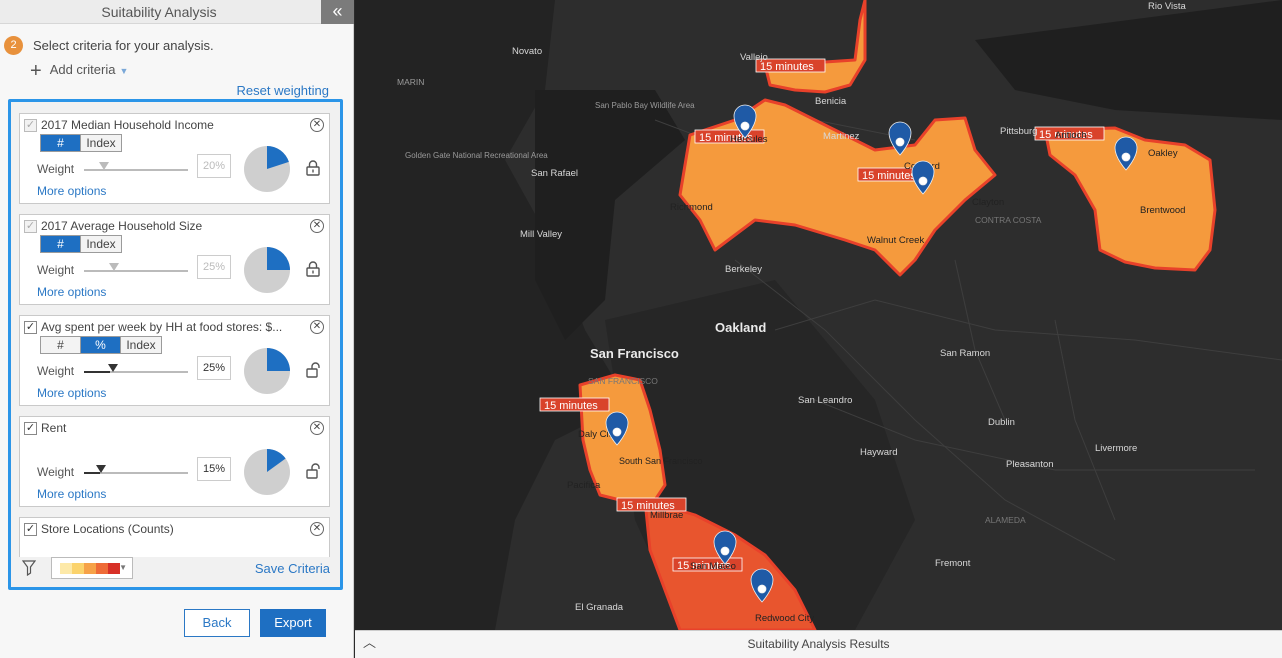 The image size is (1282, 658). Describe the element at coordinates (54, 428) in the screenshot. I see `criteria-title: Rent` at that location.